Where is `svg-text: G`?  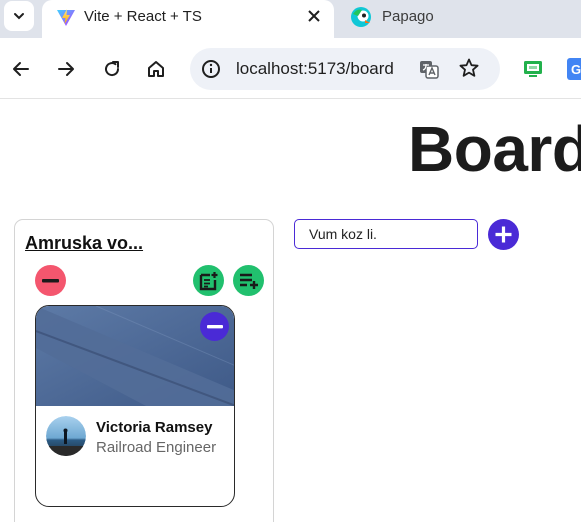
svg-text: G is located at coordinates (576, 69).